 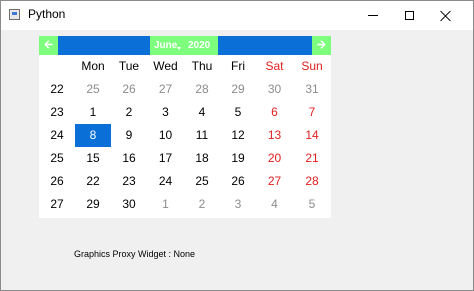 What do you see at coordinates (57, 181) in the screenshot?
I see `week-number: 26` at bounding box center [57, 181].